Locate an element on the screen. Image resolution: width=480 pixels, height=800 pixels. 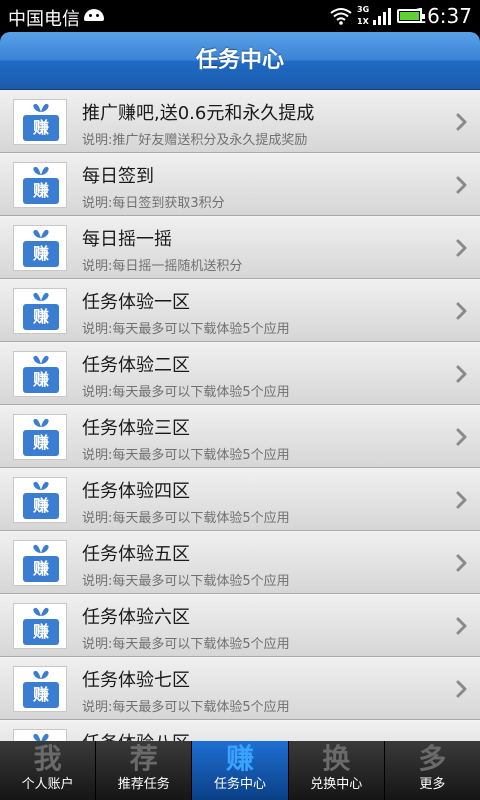
page-title: 任务中心 is located at coordinates (239, 60).